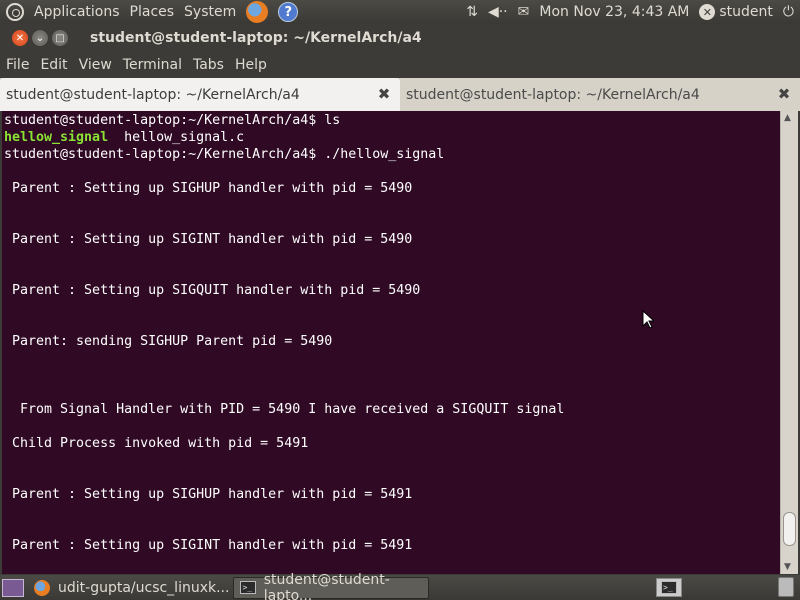  What do you see at coordinates (498, 12) in the screenshot?
I see `volume-icon: ◀··` at bounding box center [498, 12].